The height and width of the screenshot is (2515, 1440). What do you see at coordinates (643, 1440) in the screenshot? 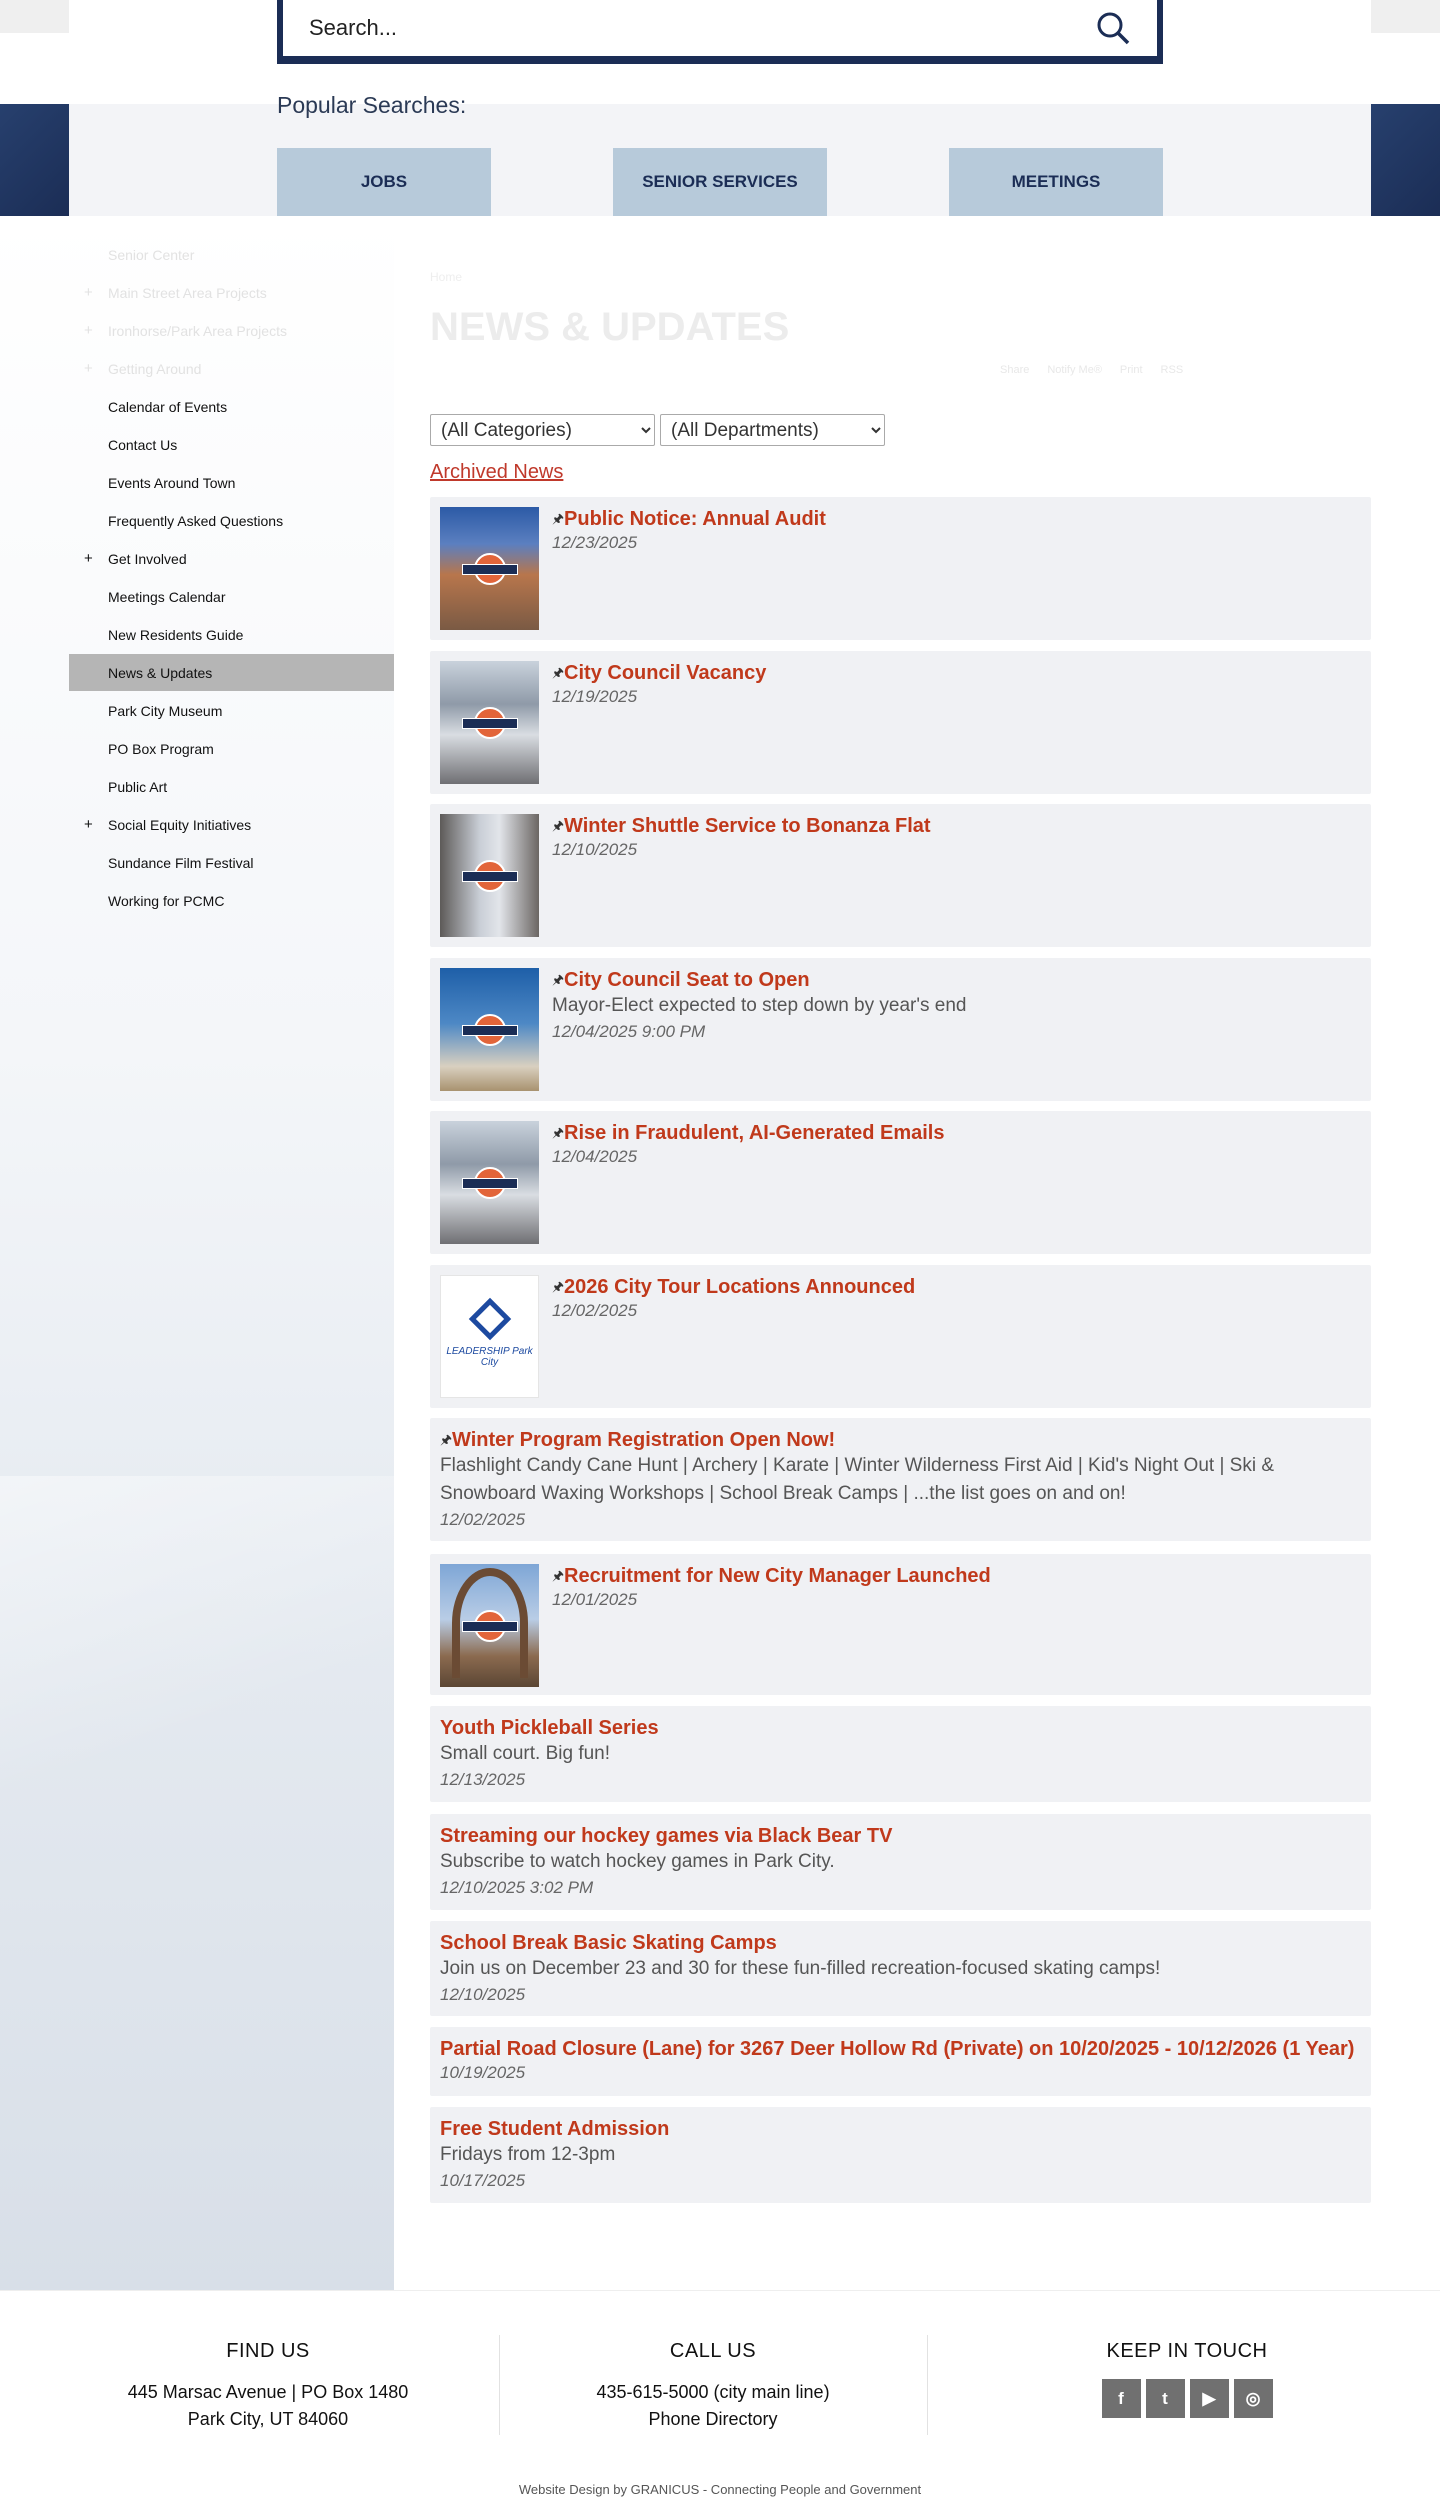
I see `news-title: Winter Program Registration Open Now!` at bounding box center [643, 1440].